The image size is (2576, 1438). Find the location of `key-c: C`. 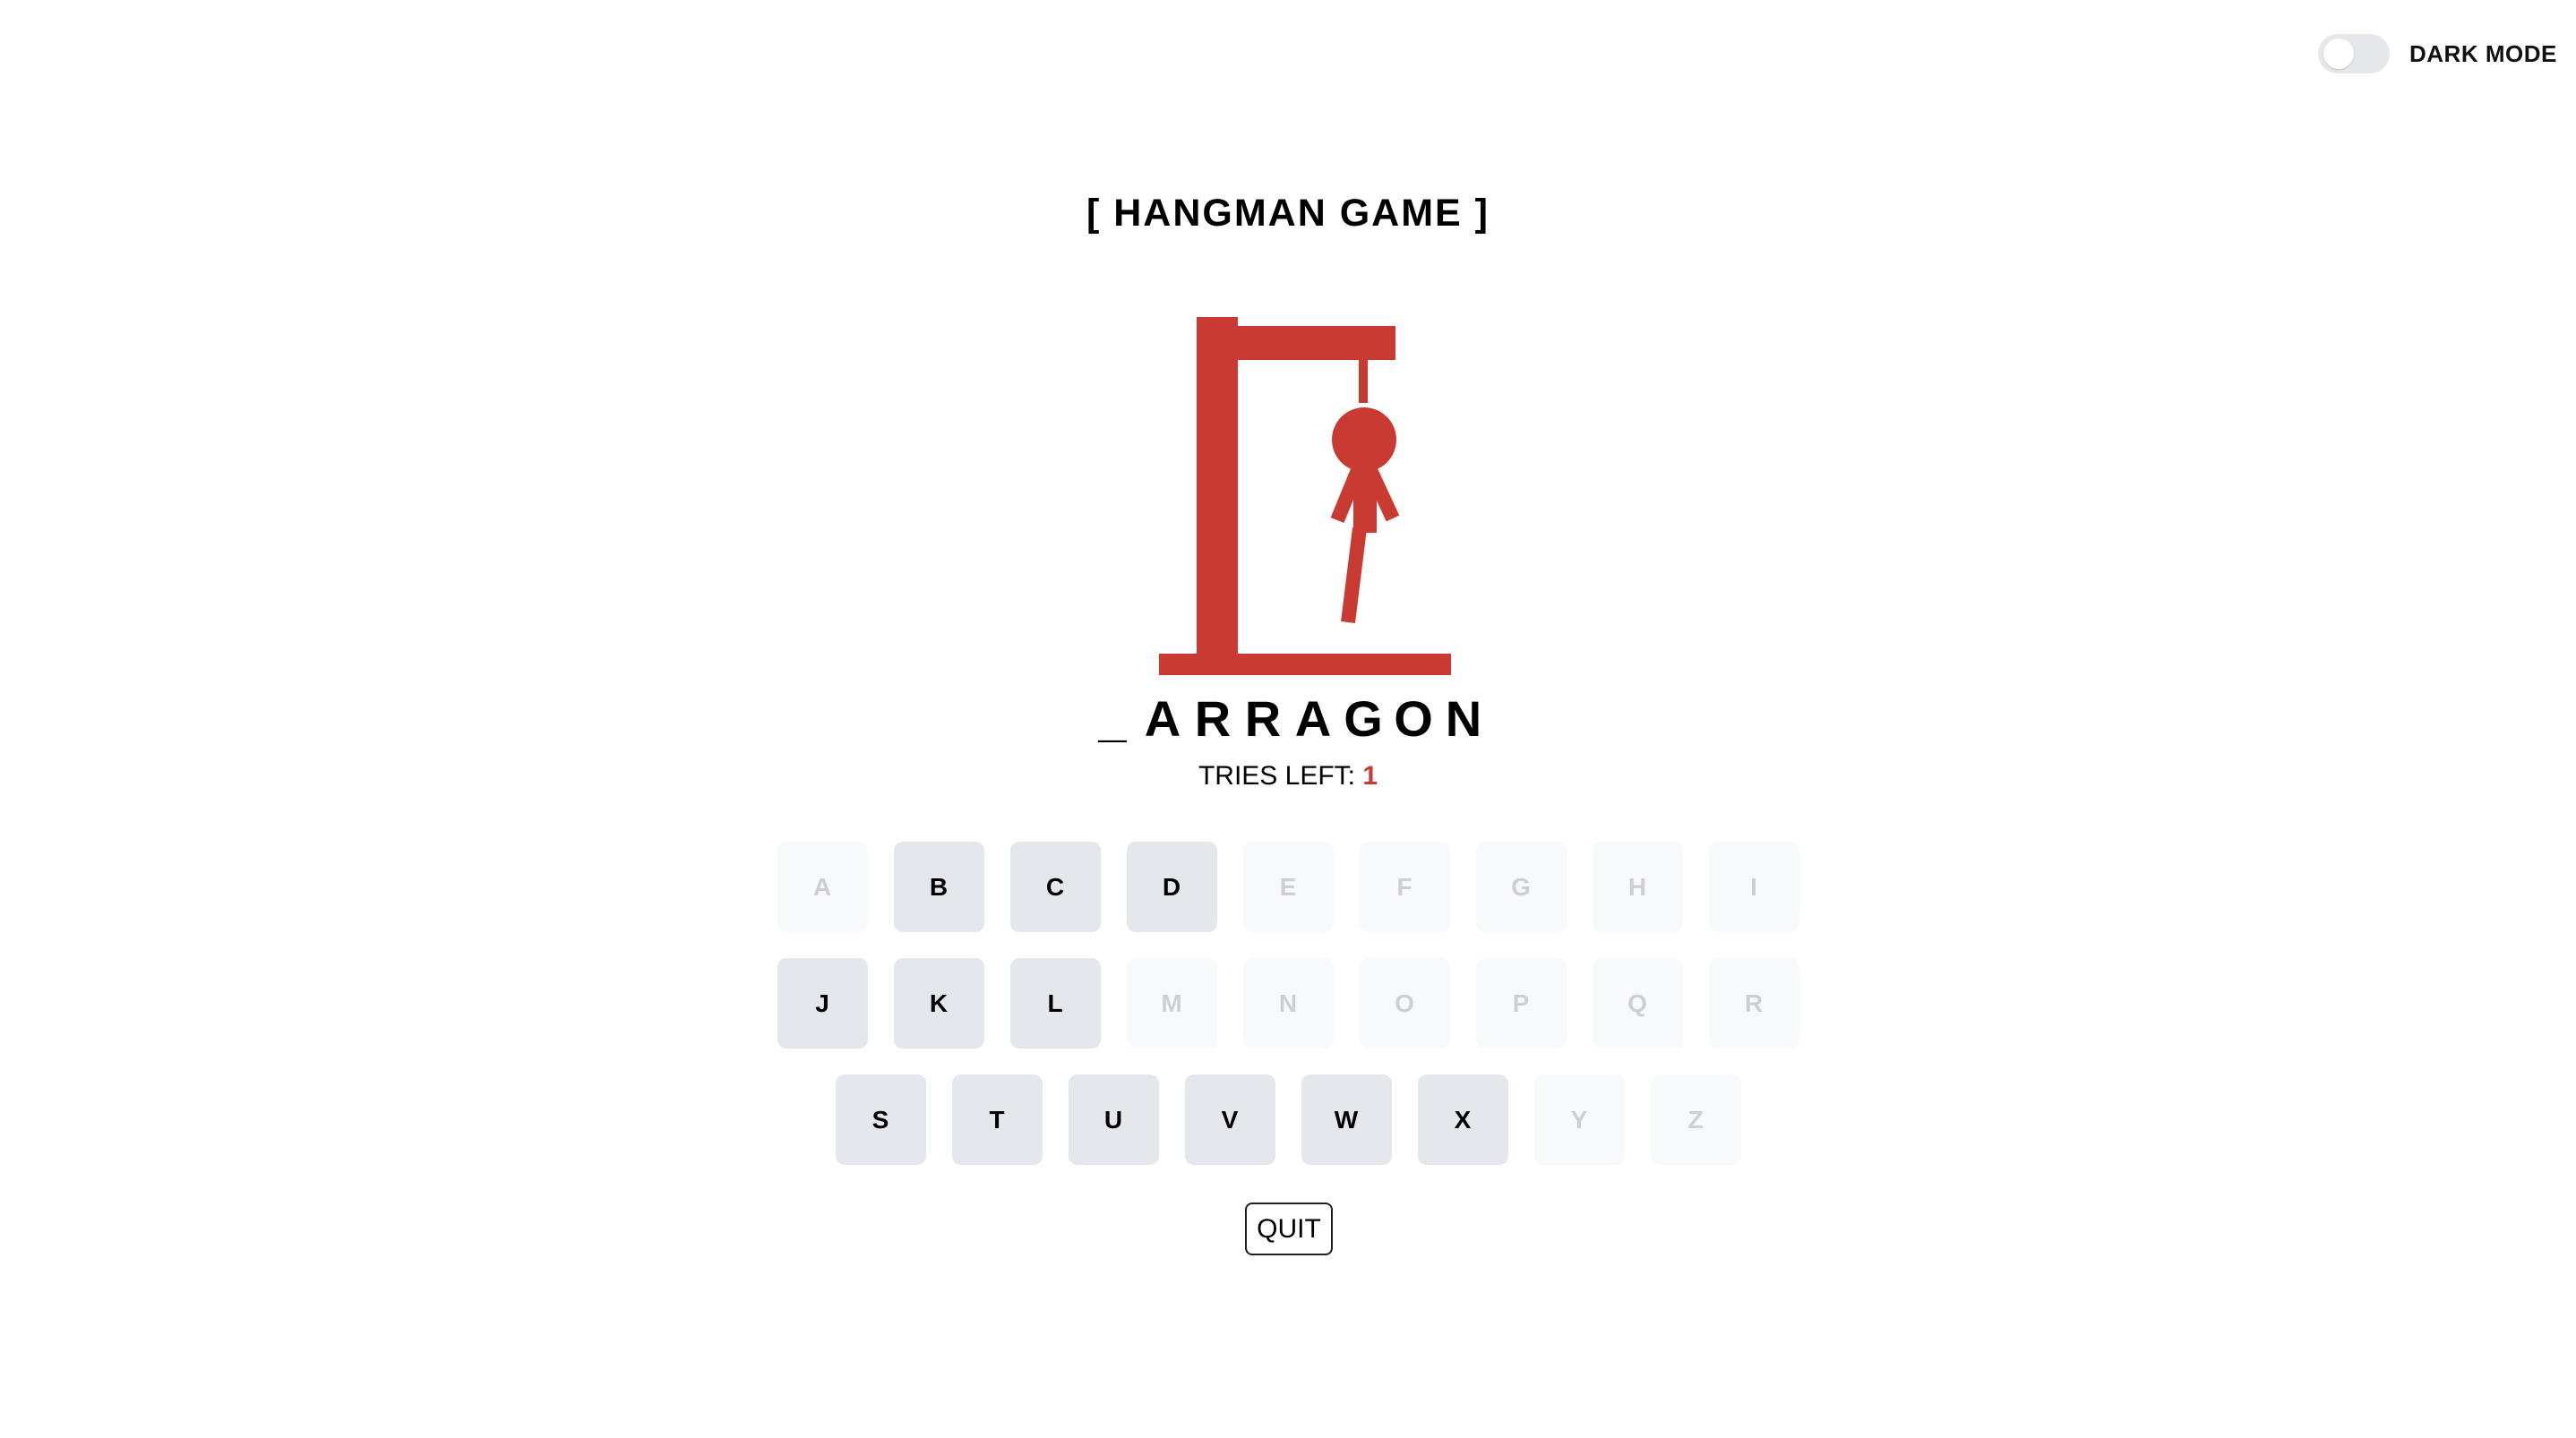

key-c: C is located at coordinates (1055, 887).